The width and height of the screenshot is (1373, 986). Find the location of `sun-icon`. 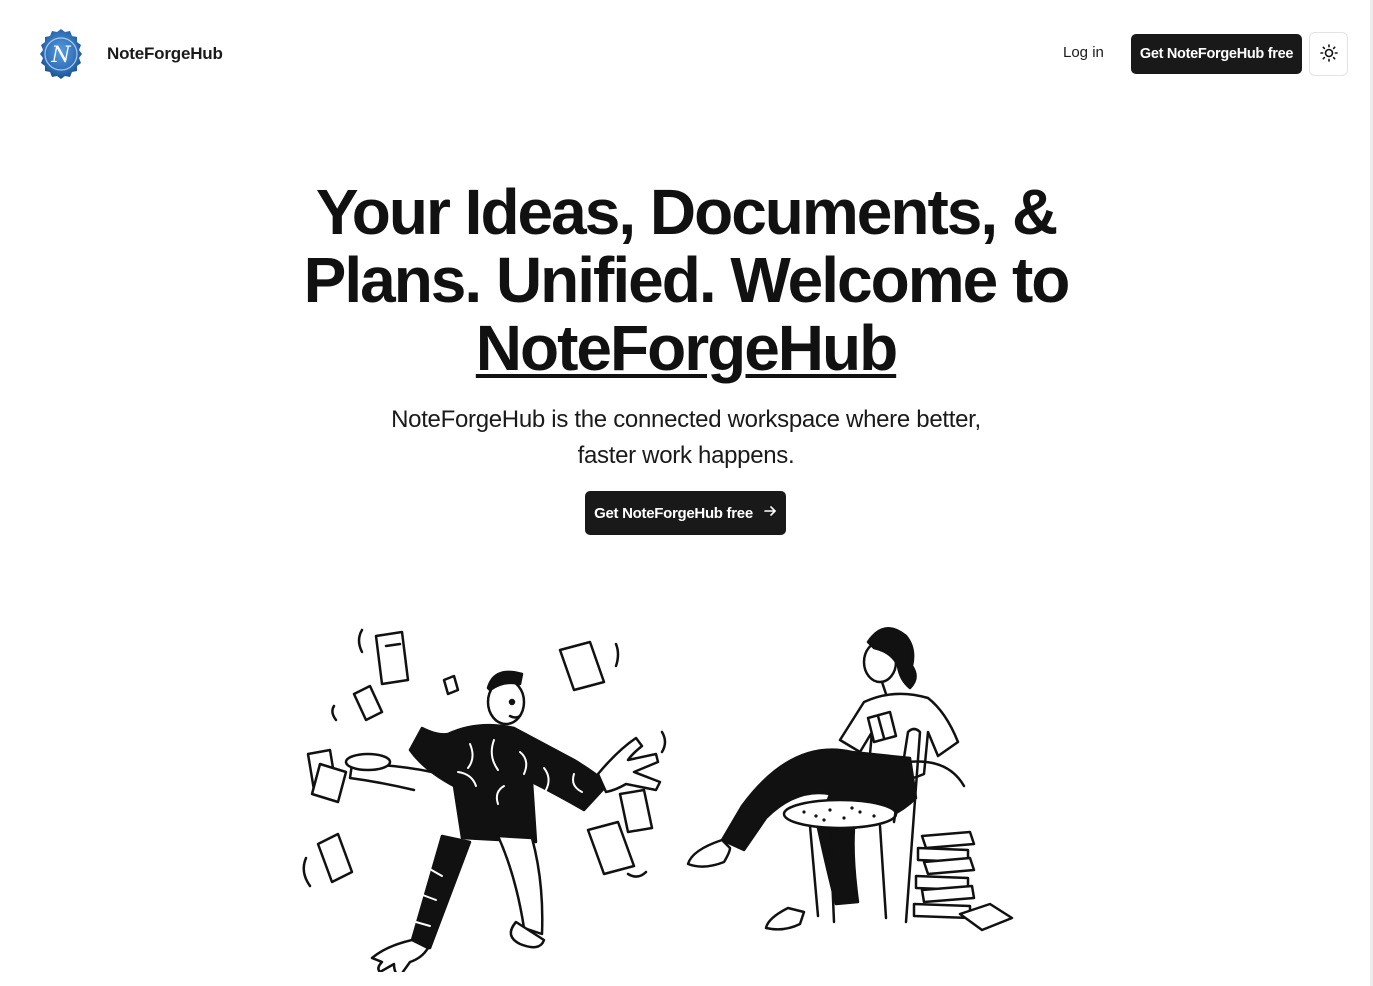

sun-icon is located at coordinates (1328, 54).